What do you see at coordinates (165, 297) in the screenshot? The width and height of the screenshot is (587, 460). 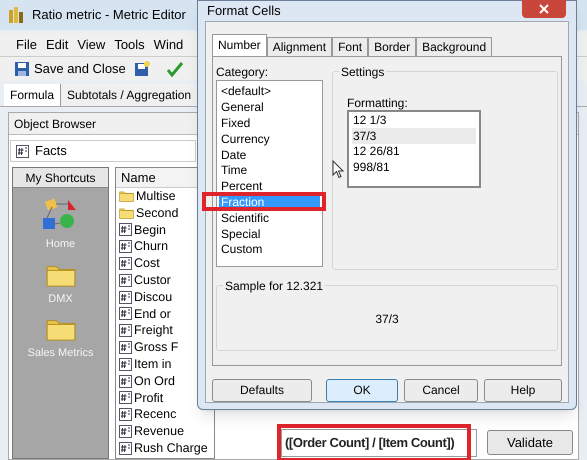 I see `object-row: Discou` at bounding box center [165, 297].